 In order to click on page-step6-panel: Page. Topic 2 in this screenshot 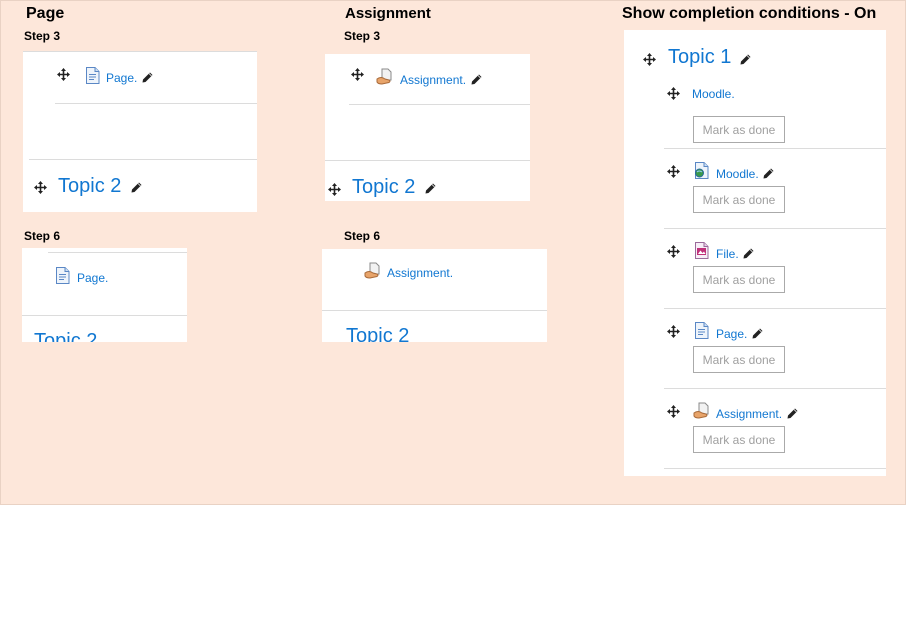, I will do `click(104, 295)`.